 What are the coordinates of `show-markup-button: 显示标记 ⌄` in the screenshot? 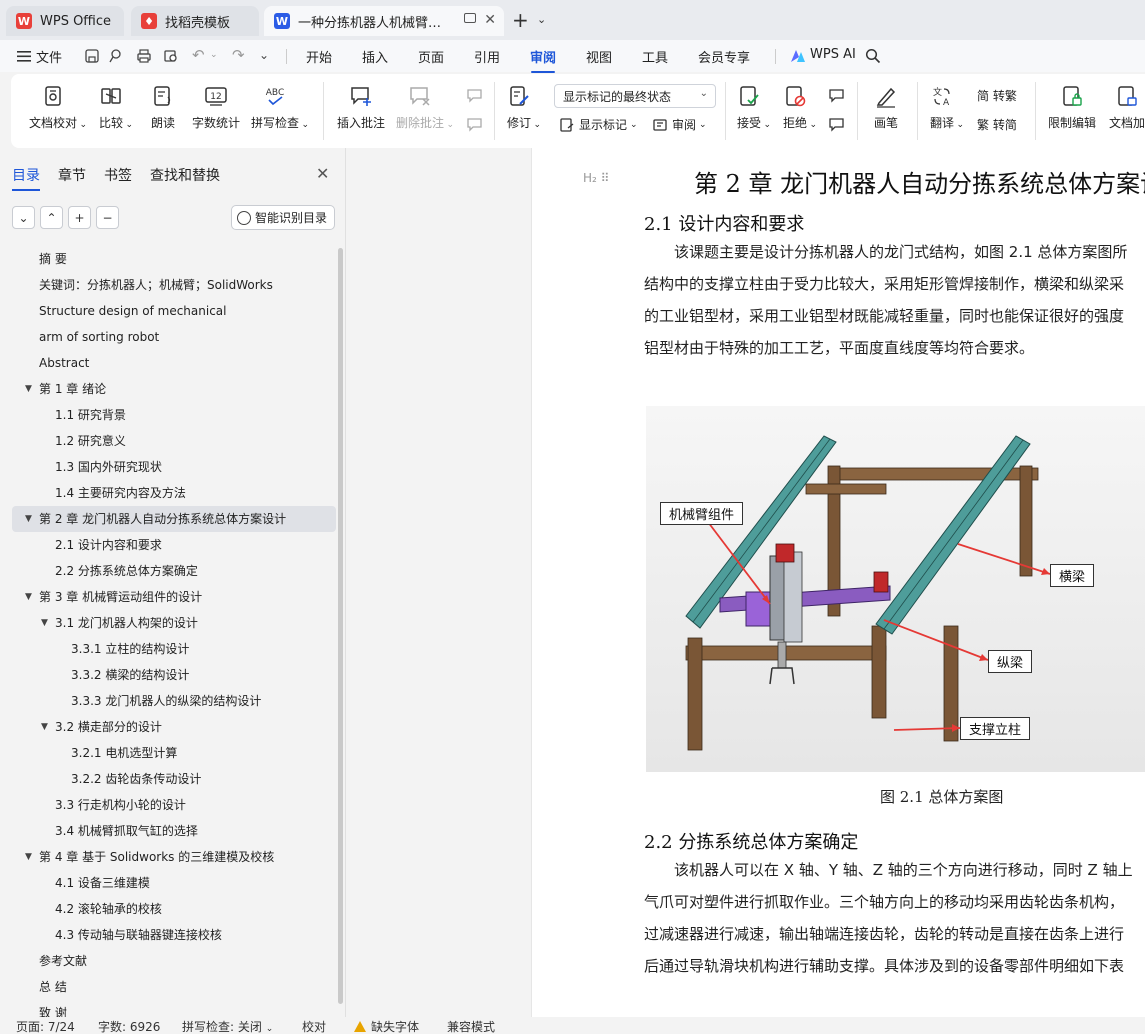 It's located at (598, 124).